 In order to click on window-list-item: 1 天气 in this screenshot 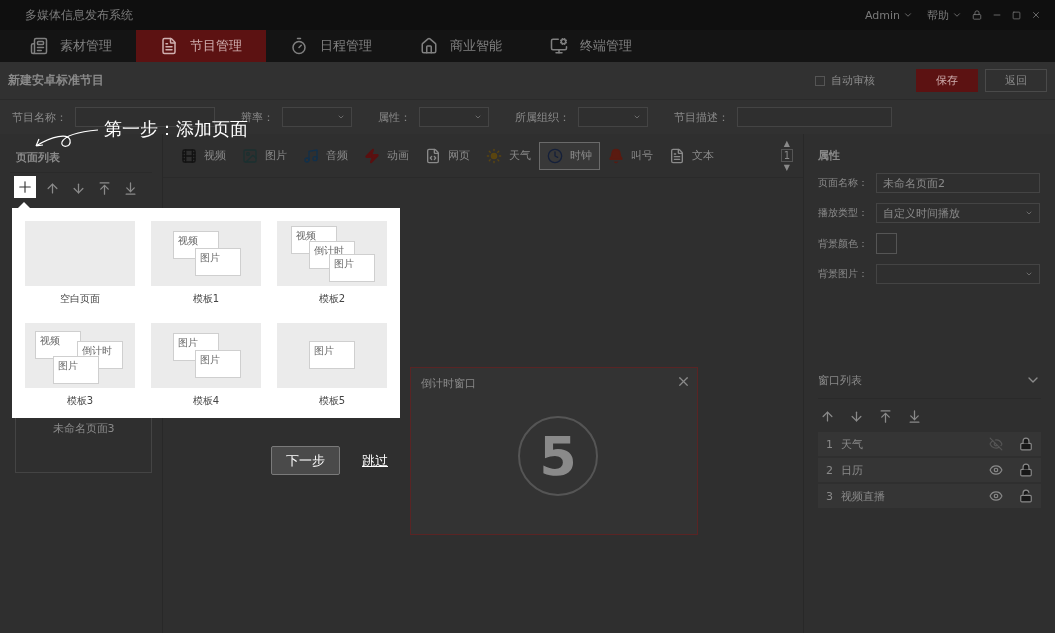, I will do `click(929, 444)`.